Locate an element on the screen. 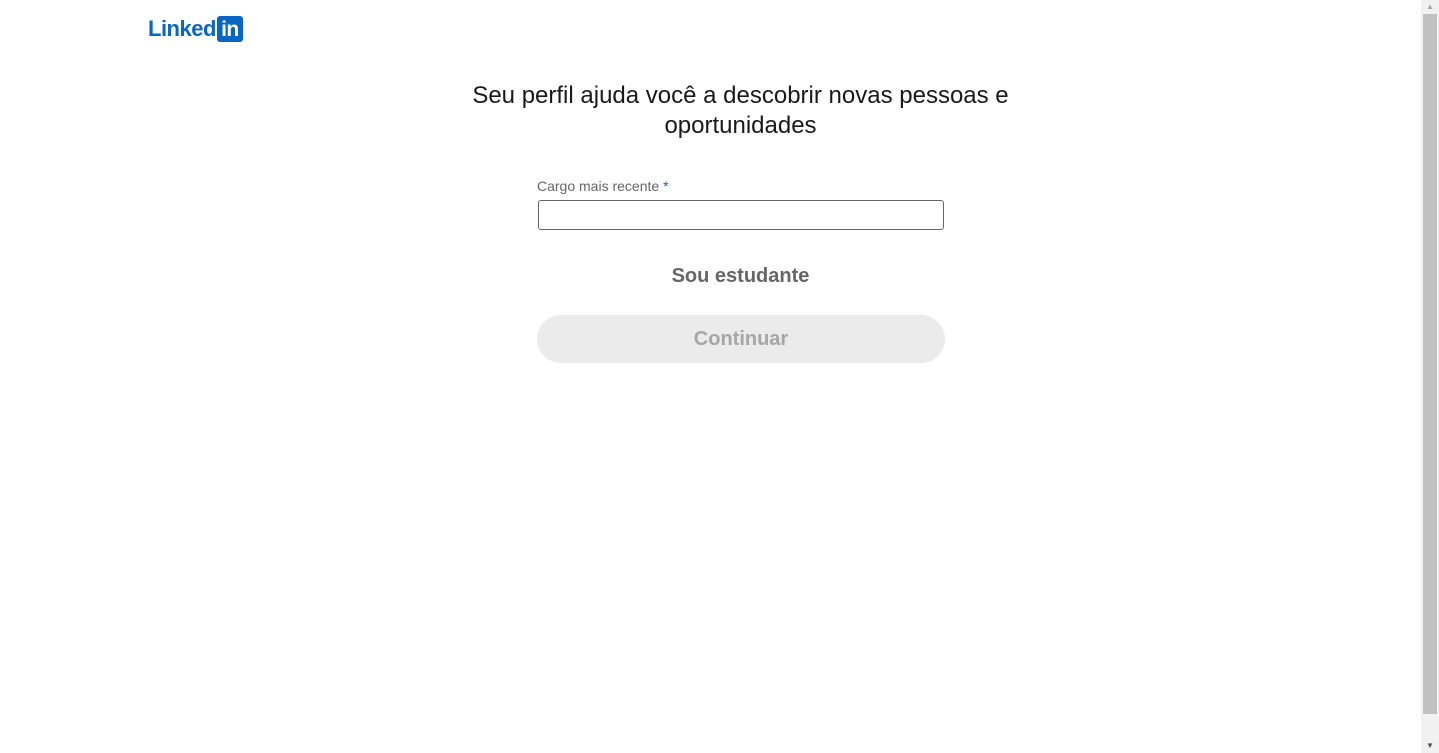 The height and width of the screenshot is (753, 1439). student-toggle-button: Sou estudante is located at coordinates (740, 276).